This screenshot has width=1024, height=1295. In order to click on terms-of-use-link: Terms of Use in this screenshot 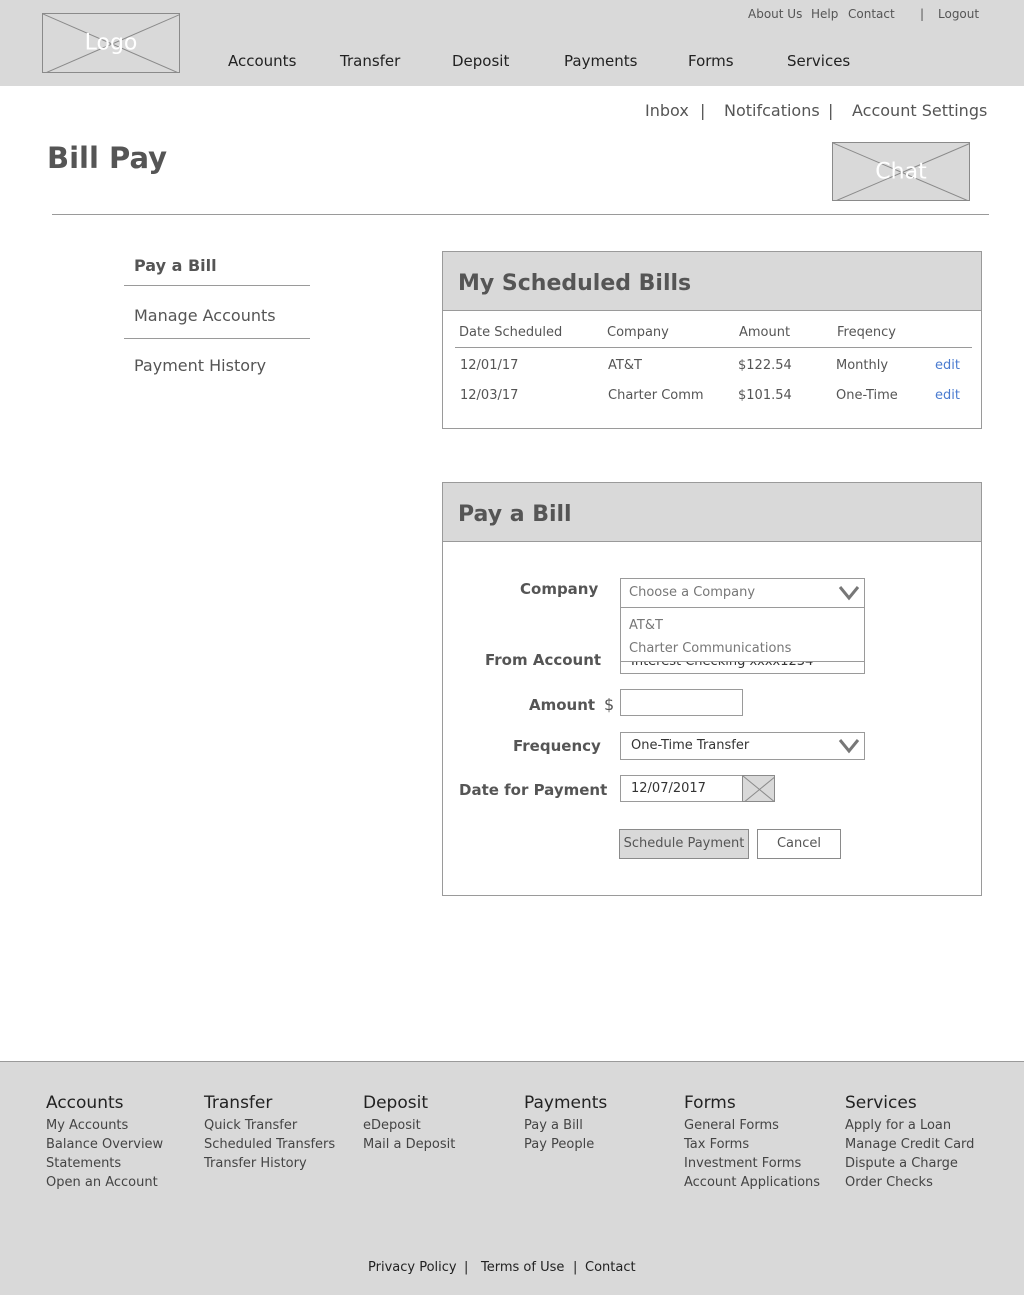, I will do `click(522, 1267)`.